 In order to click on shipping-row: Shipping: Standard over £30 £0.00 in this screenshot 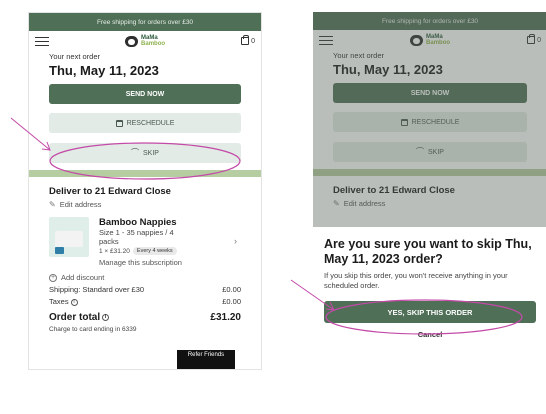, I will do `click(145, 289)`.